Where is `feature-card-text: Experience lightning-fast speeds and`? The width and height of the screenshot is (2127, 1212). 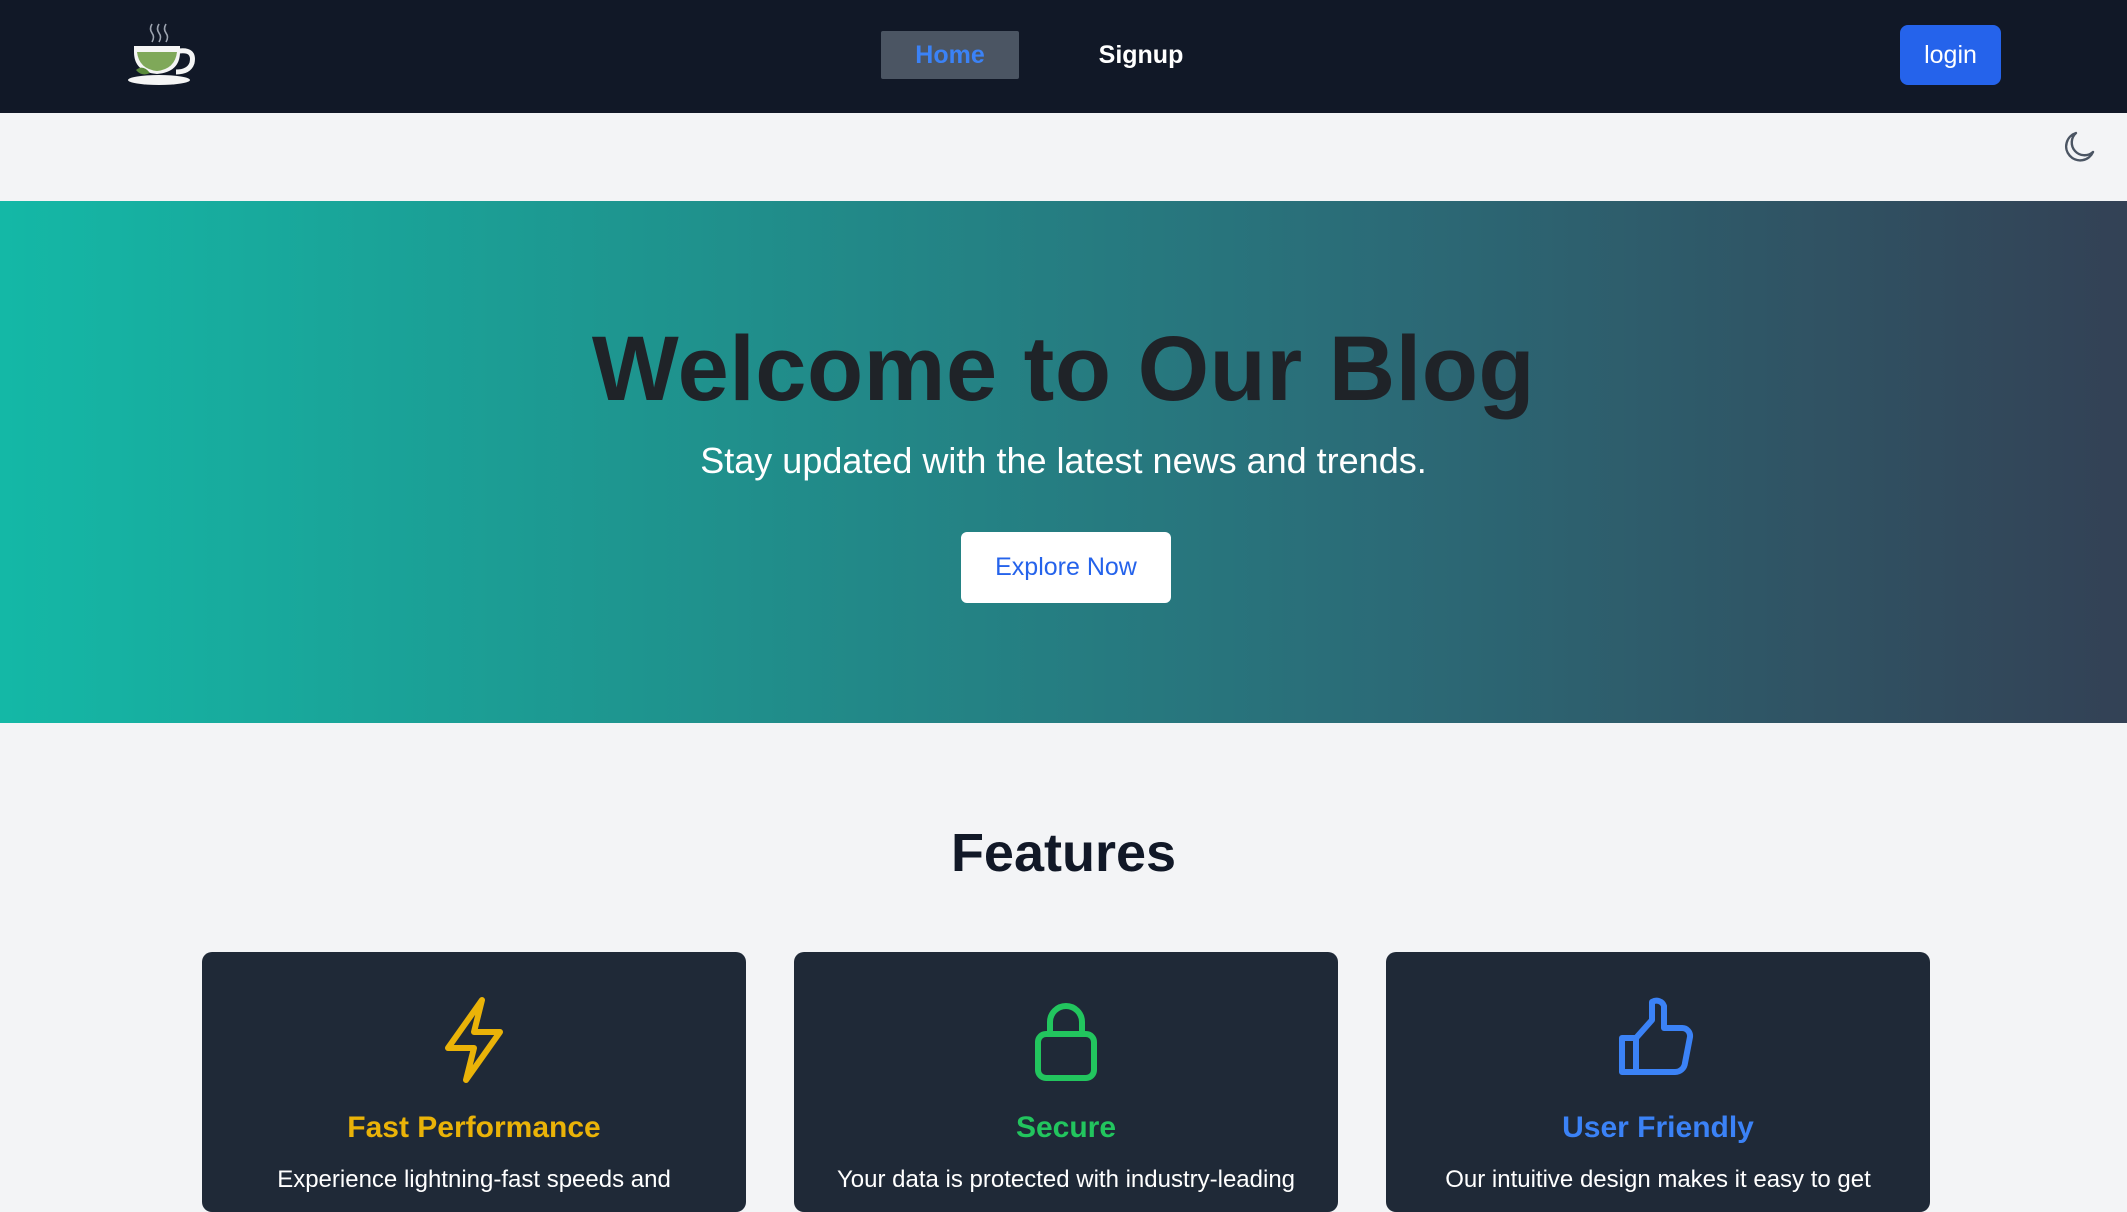 feature-card-text: Experience lightning-fast speeds and is located at coordinates (474, 1179).